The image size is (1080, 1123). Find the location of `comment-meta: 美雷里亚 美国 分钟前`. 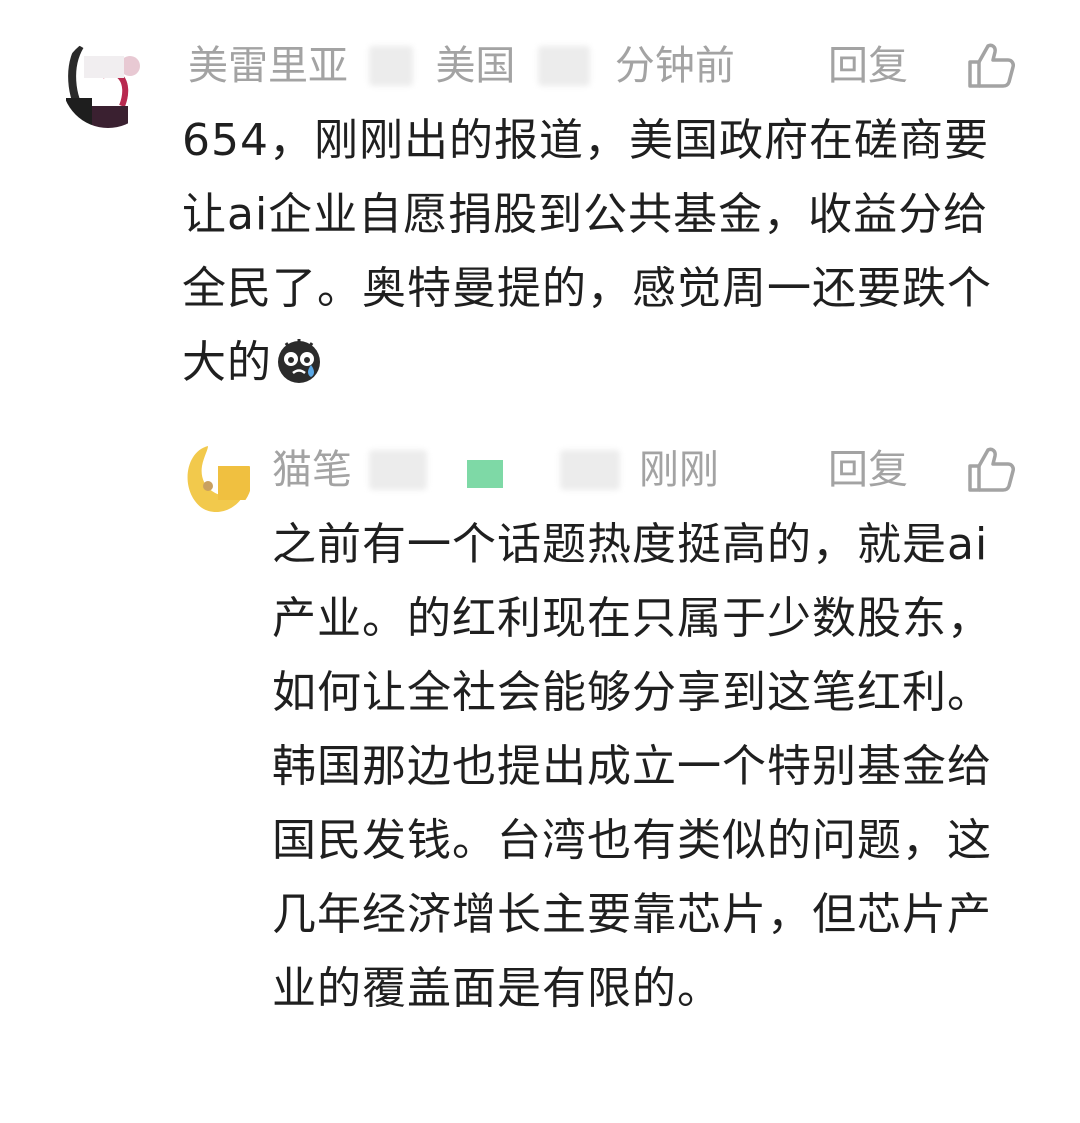

comment-meta: 美雷里亚 美国 分钟前 is located at coordinates (461, 66).